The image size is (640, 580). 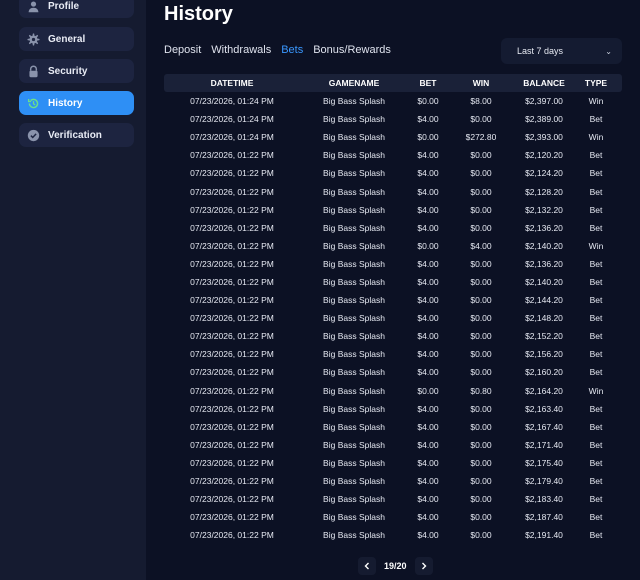 I want to click on chevron-left-icon, so click(x=366, y=566).